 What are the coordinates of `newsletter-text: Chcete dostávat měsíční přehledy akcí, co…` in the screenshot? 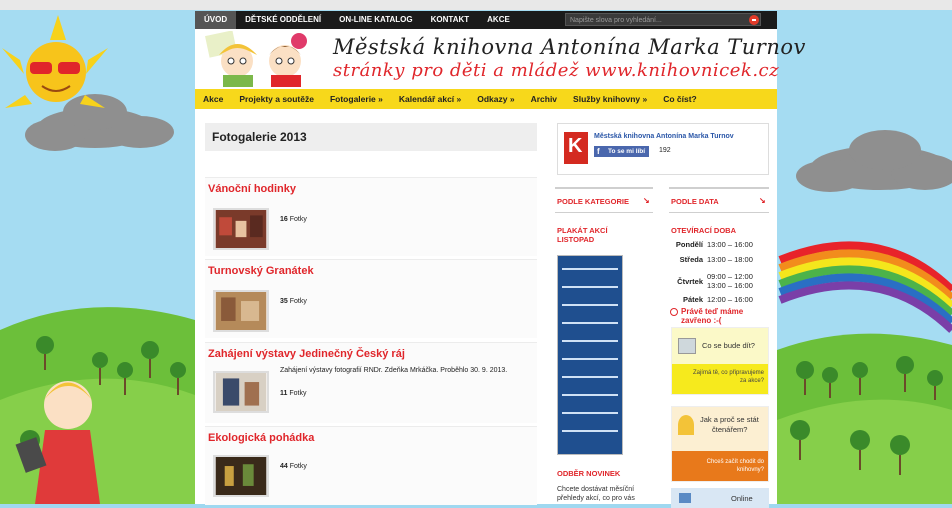 It's located at (596, 494).